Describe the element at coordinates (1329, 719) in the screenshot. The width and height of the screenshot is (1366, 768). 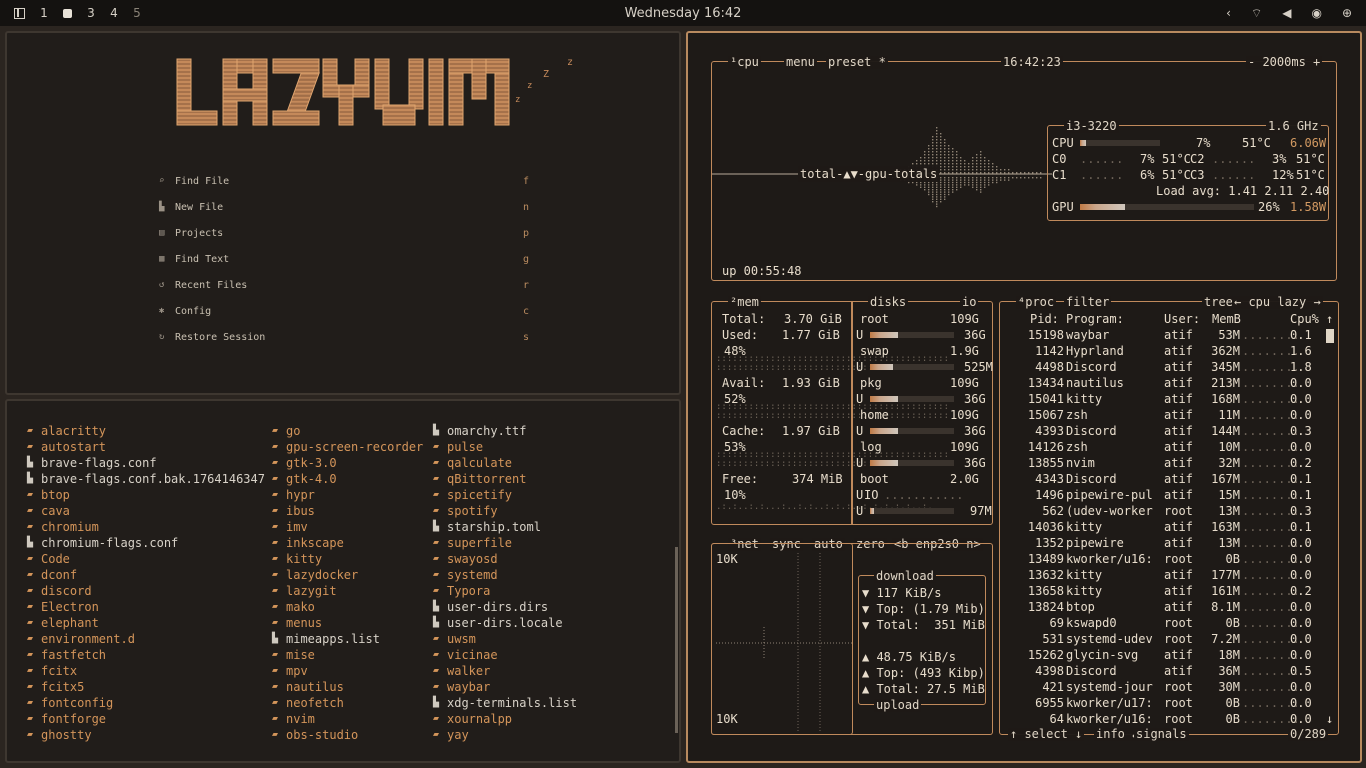
I see `scroll-down-icon: ↓` at that location.